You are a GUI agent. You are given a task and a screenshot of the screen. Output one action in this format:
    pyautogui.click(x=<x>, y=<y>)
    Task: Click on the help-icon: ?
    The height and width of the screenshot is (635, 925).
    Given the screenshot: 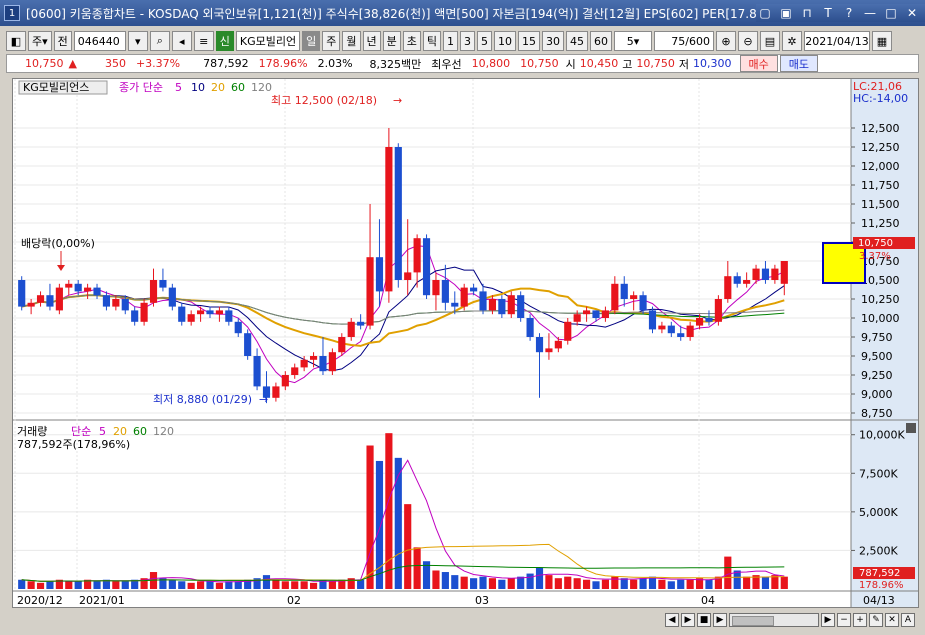 What is the action you would take?
    pyautogui.click(x=849, y=13)
    